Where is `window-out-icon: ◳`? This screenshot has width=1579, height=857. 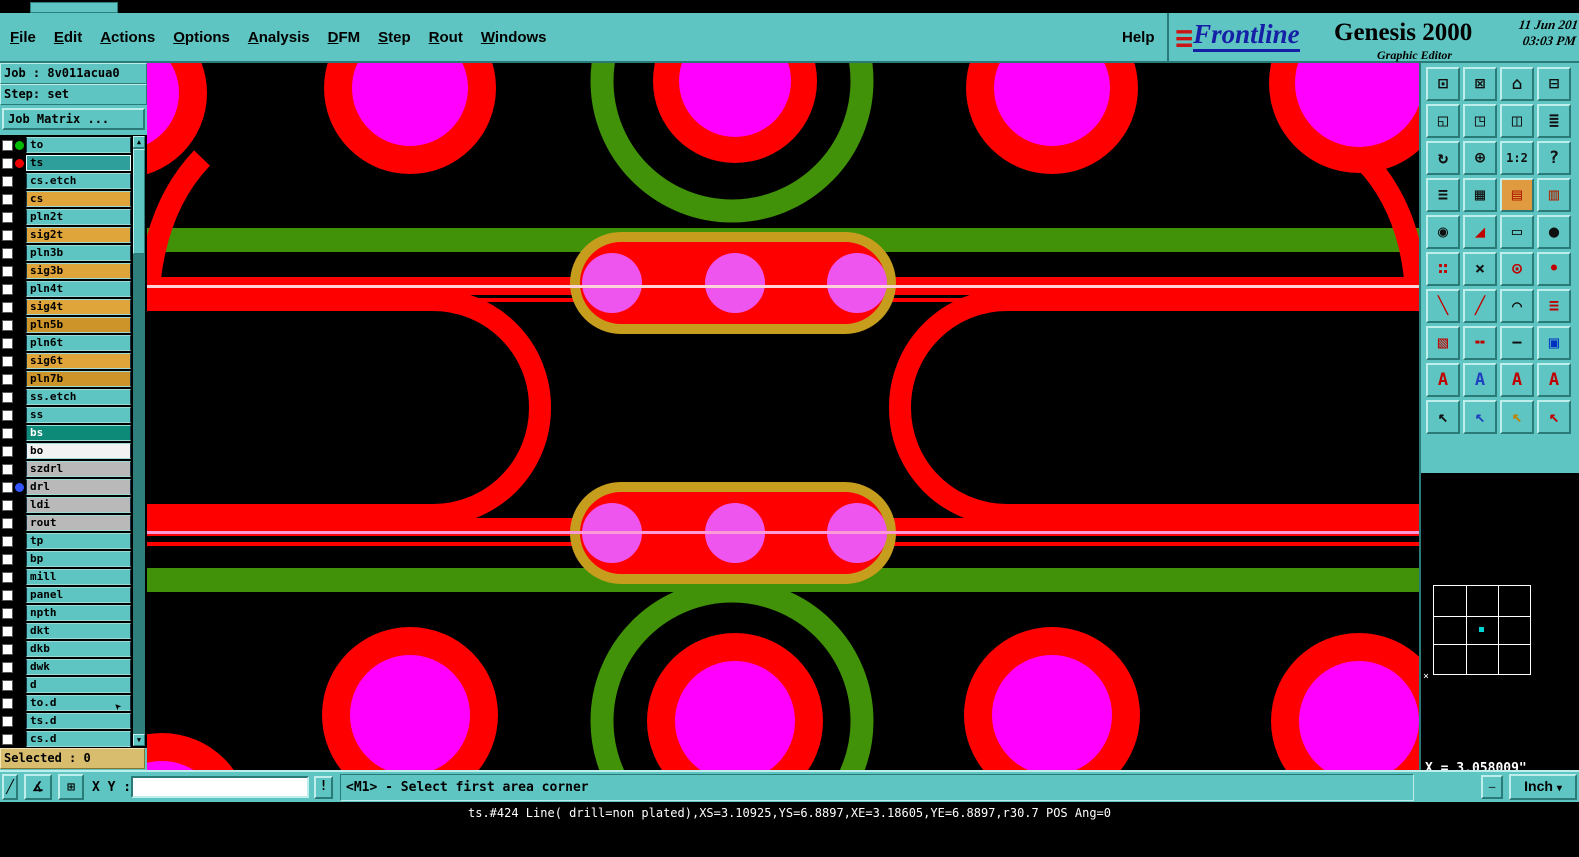 window-out-icon: ◳ is located at coordinates (1480, 121).